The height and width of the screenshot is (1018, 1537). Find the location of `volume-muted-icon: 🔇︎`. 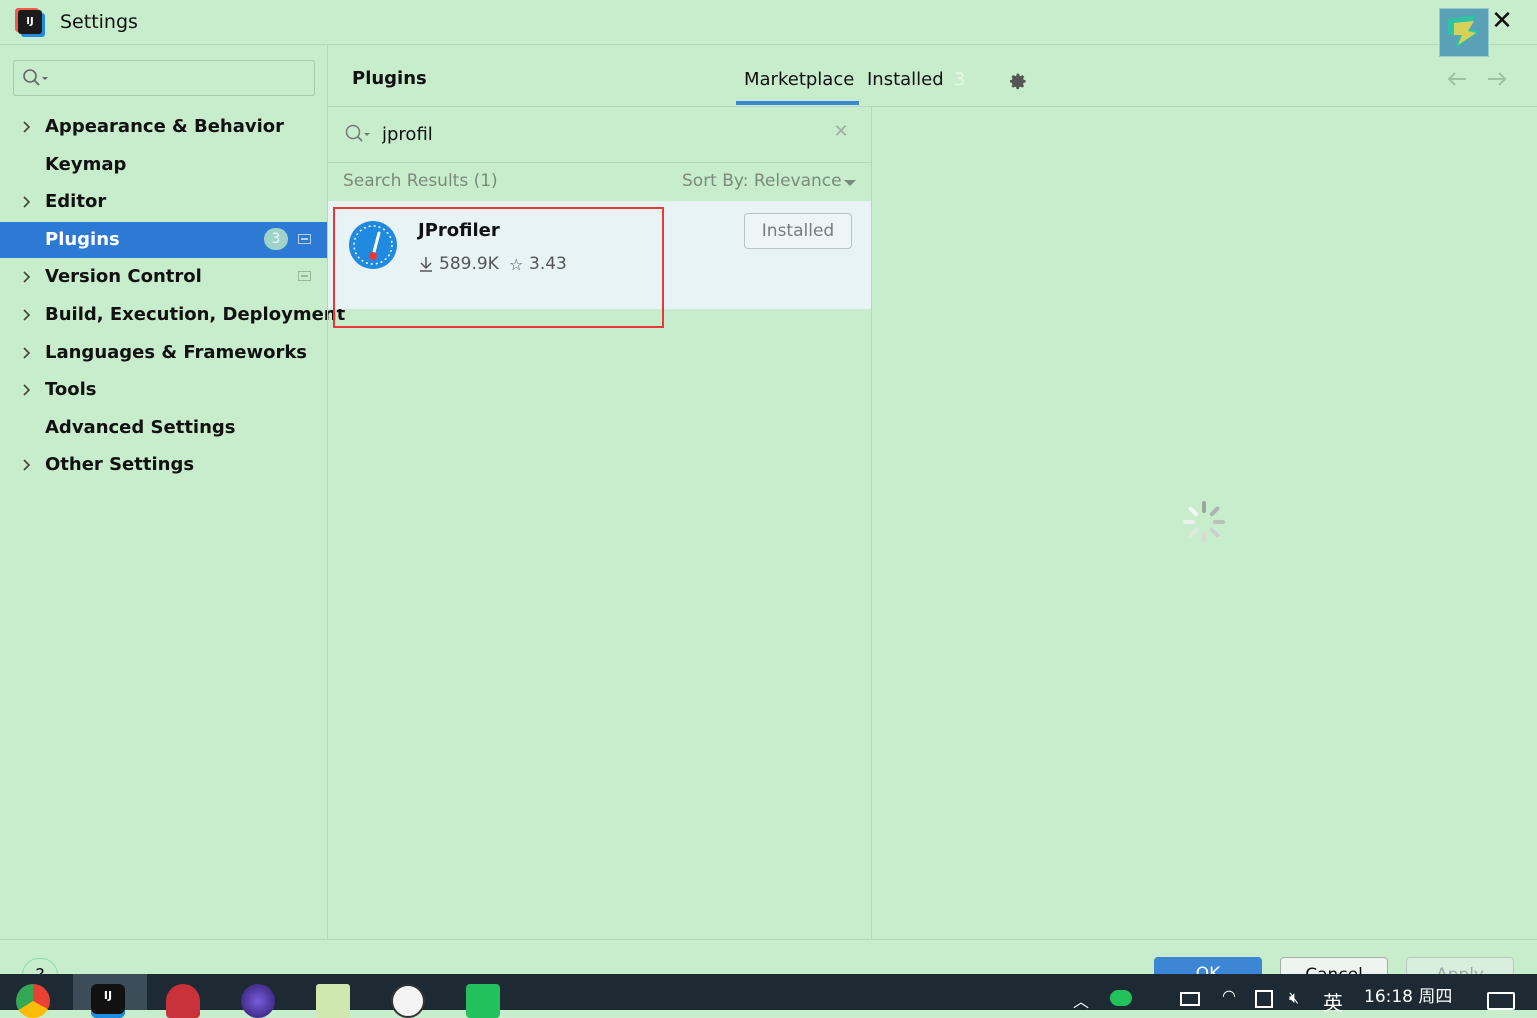

volume-muted-icon: 🔇︎ is located at coordinates (1294, 998).